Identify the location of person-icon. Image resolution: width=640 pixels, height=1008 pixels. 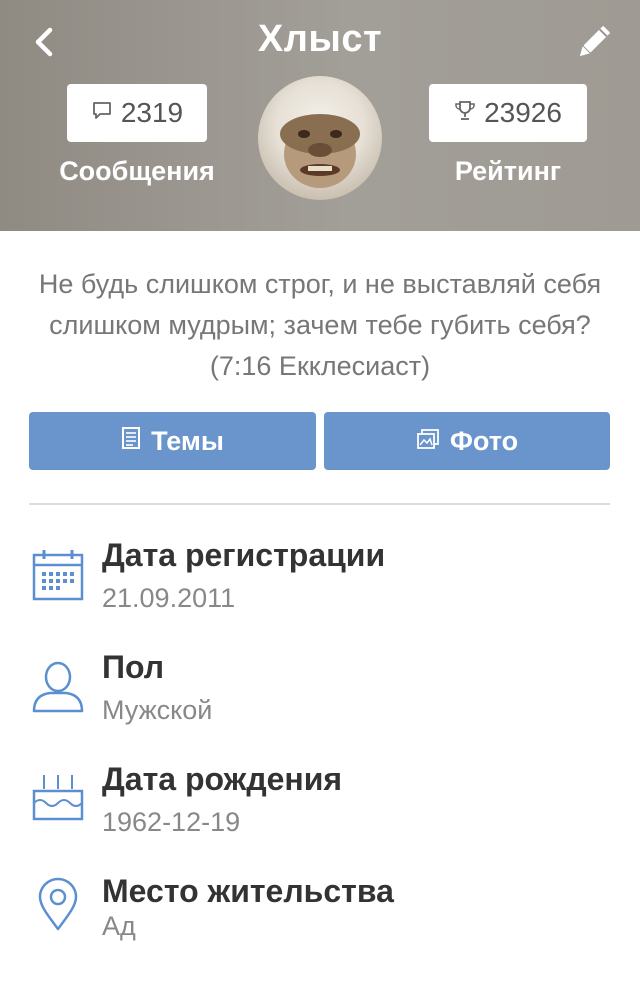
(58, 685).